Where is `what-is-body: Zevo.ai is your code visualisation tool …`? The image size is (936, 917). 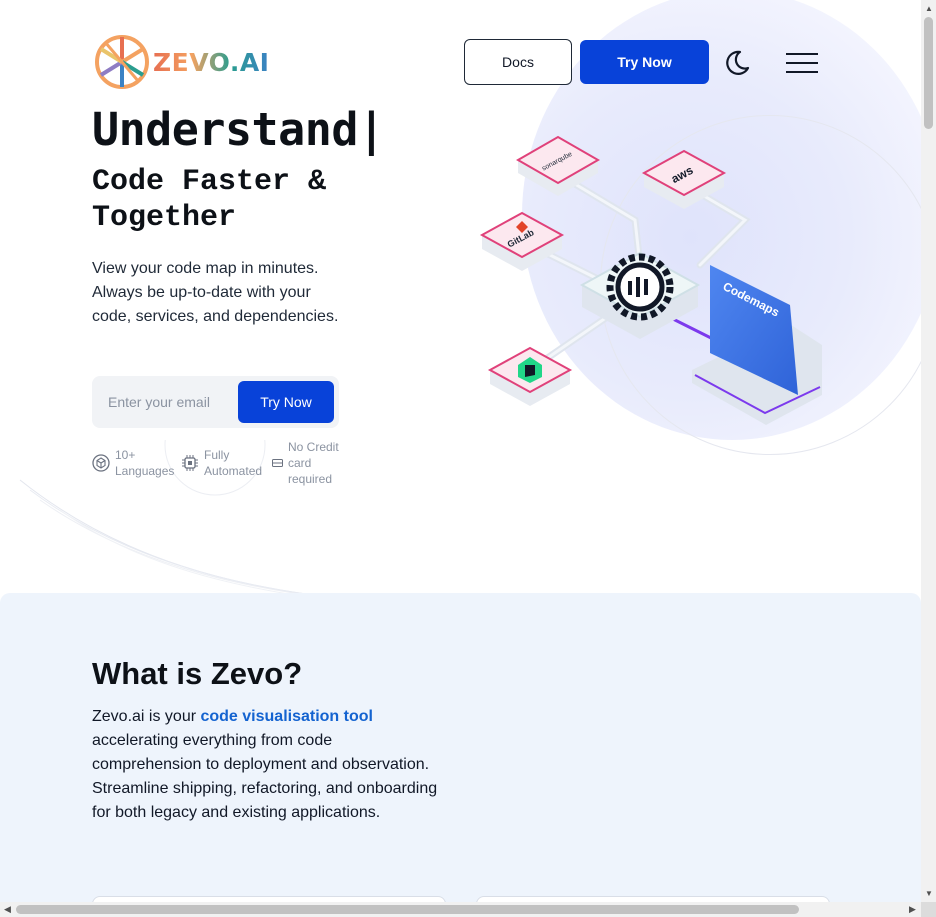
what-is-body: Zevo.ai is your code visualisation tool … is located at coordinates (267, 765).